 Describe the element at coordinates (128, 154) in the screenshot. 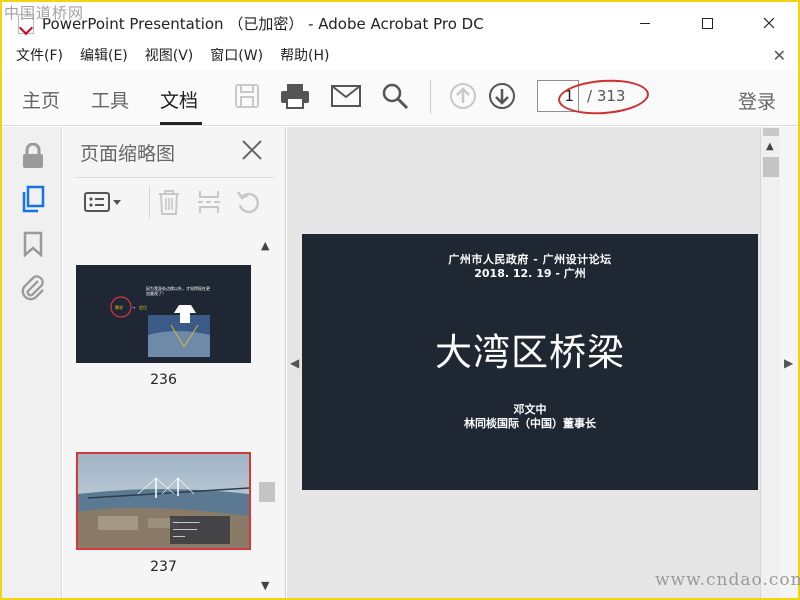

I see `panel-title: 页面缩略图` at that location.